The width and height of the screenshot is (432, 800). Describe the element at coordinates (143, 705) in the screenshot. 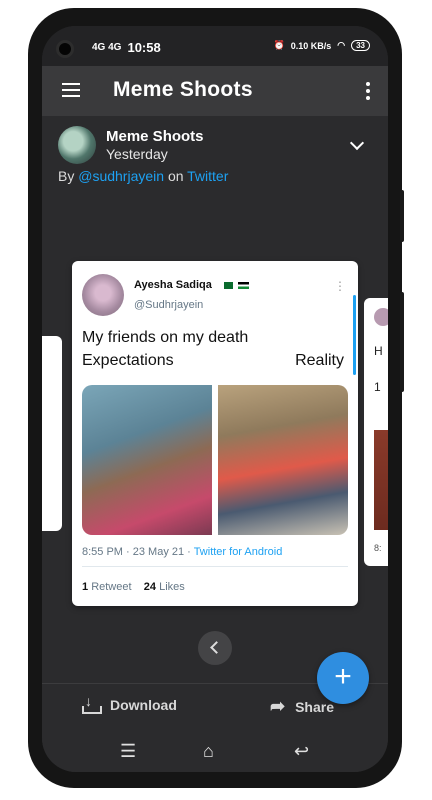

I see `download-label: Download` at that location.